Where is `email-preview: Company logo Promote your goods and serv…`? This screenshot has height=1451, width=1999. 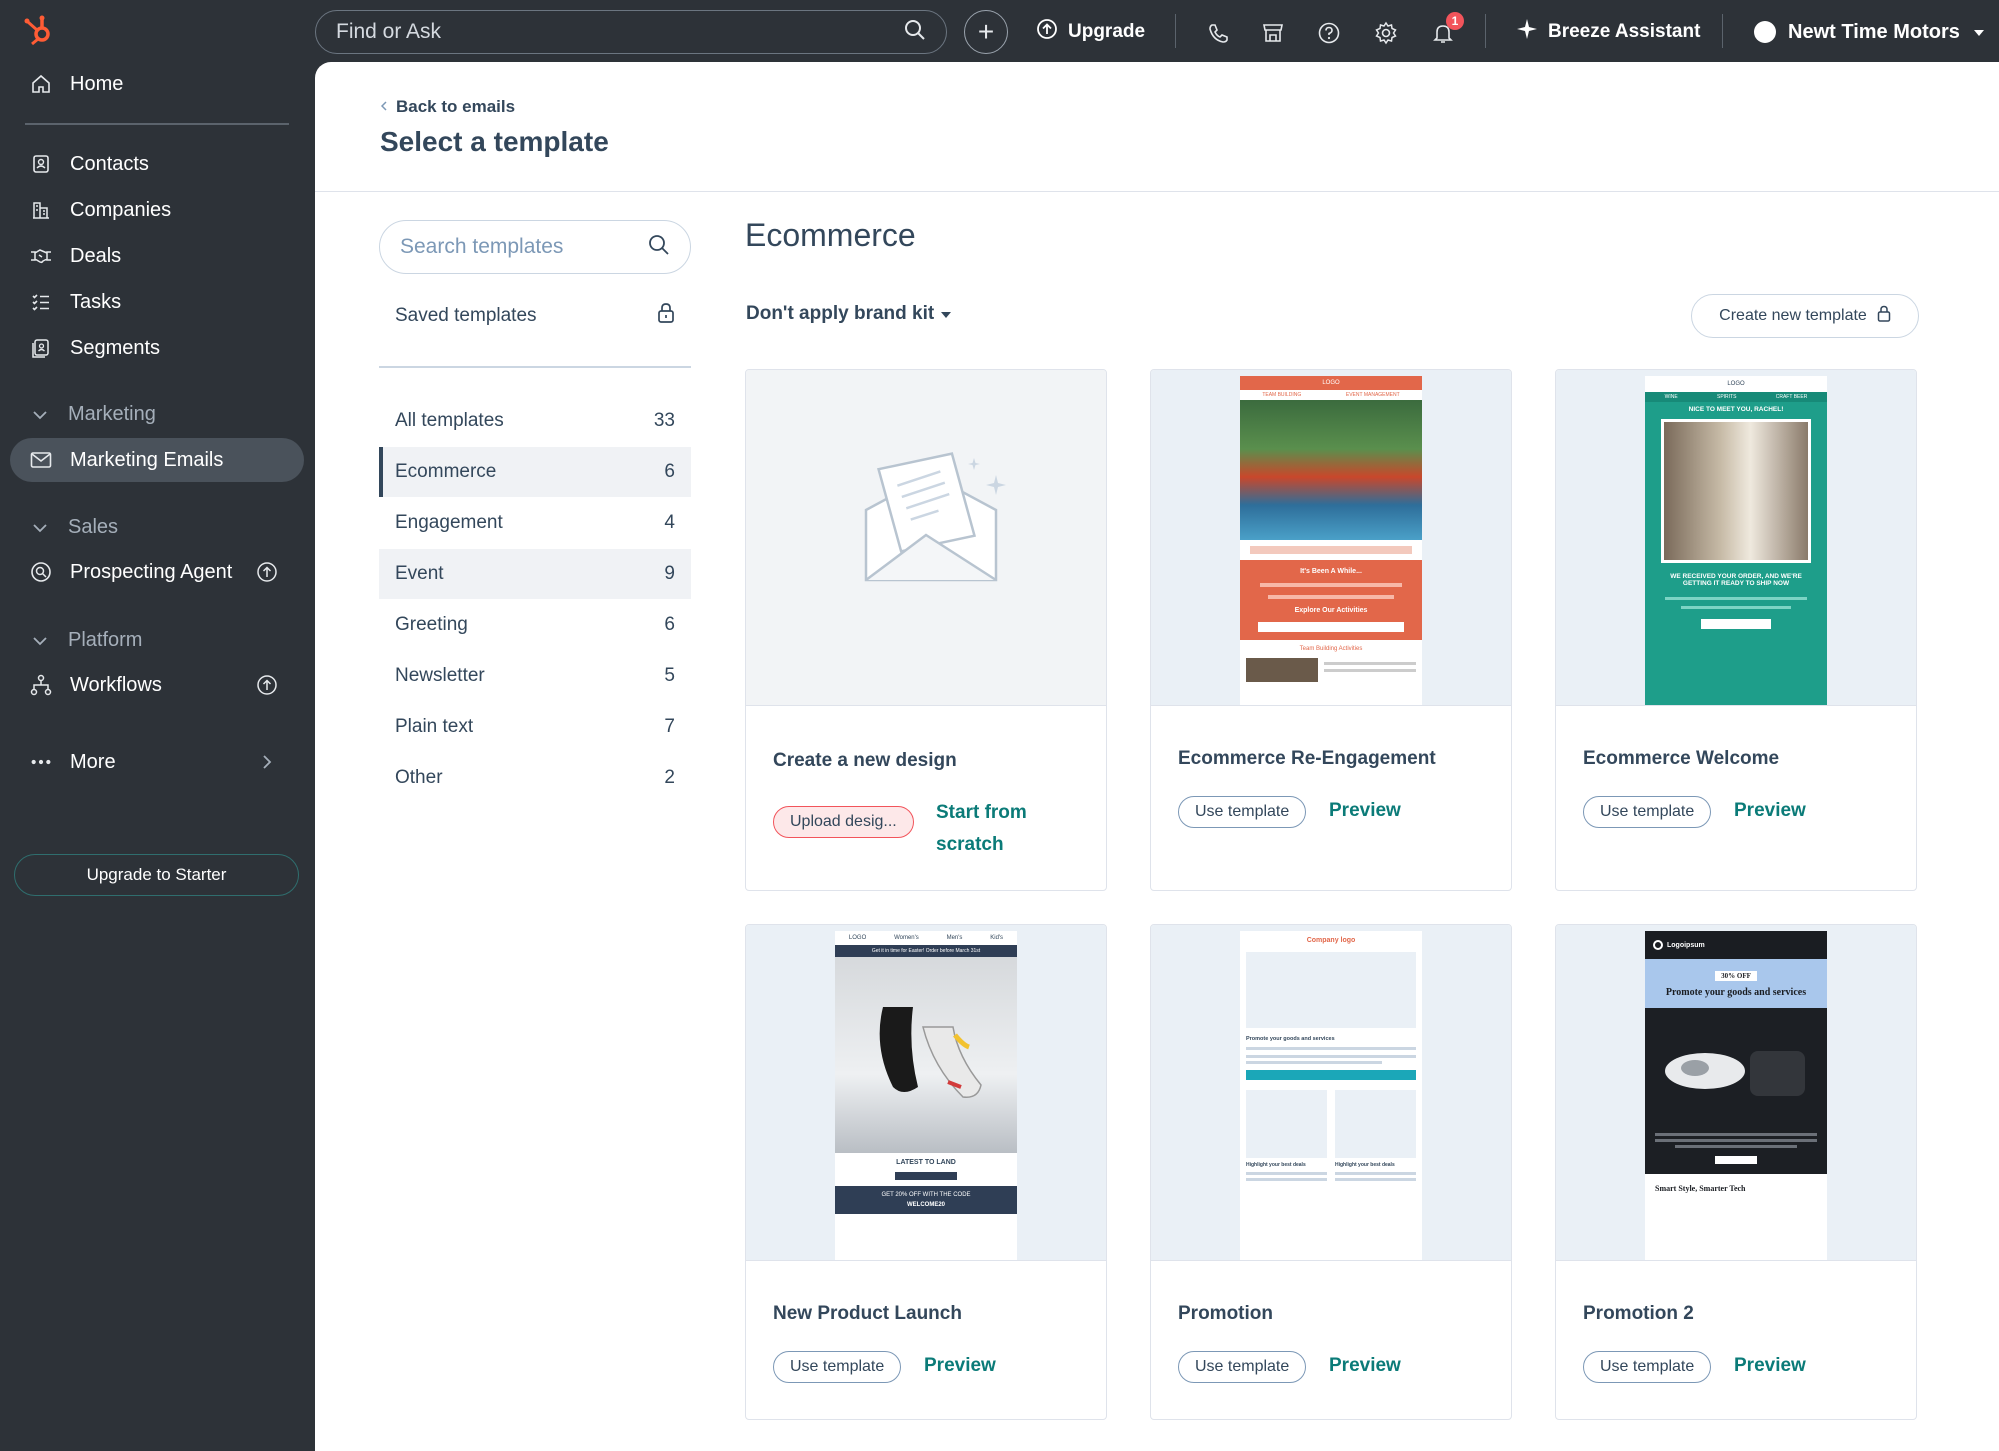 email-preview: Company logo Promote your goods and serv… is located at coordinates (1331, 1095).